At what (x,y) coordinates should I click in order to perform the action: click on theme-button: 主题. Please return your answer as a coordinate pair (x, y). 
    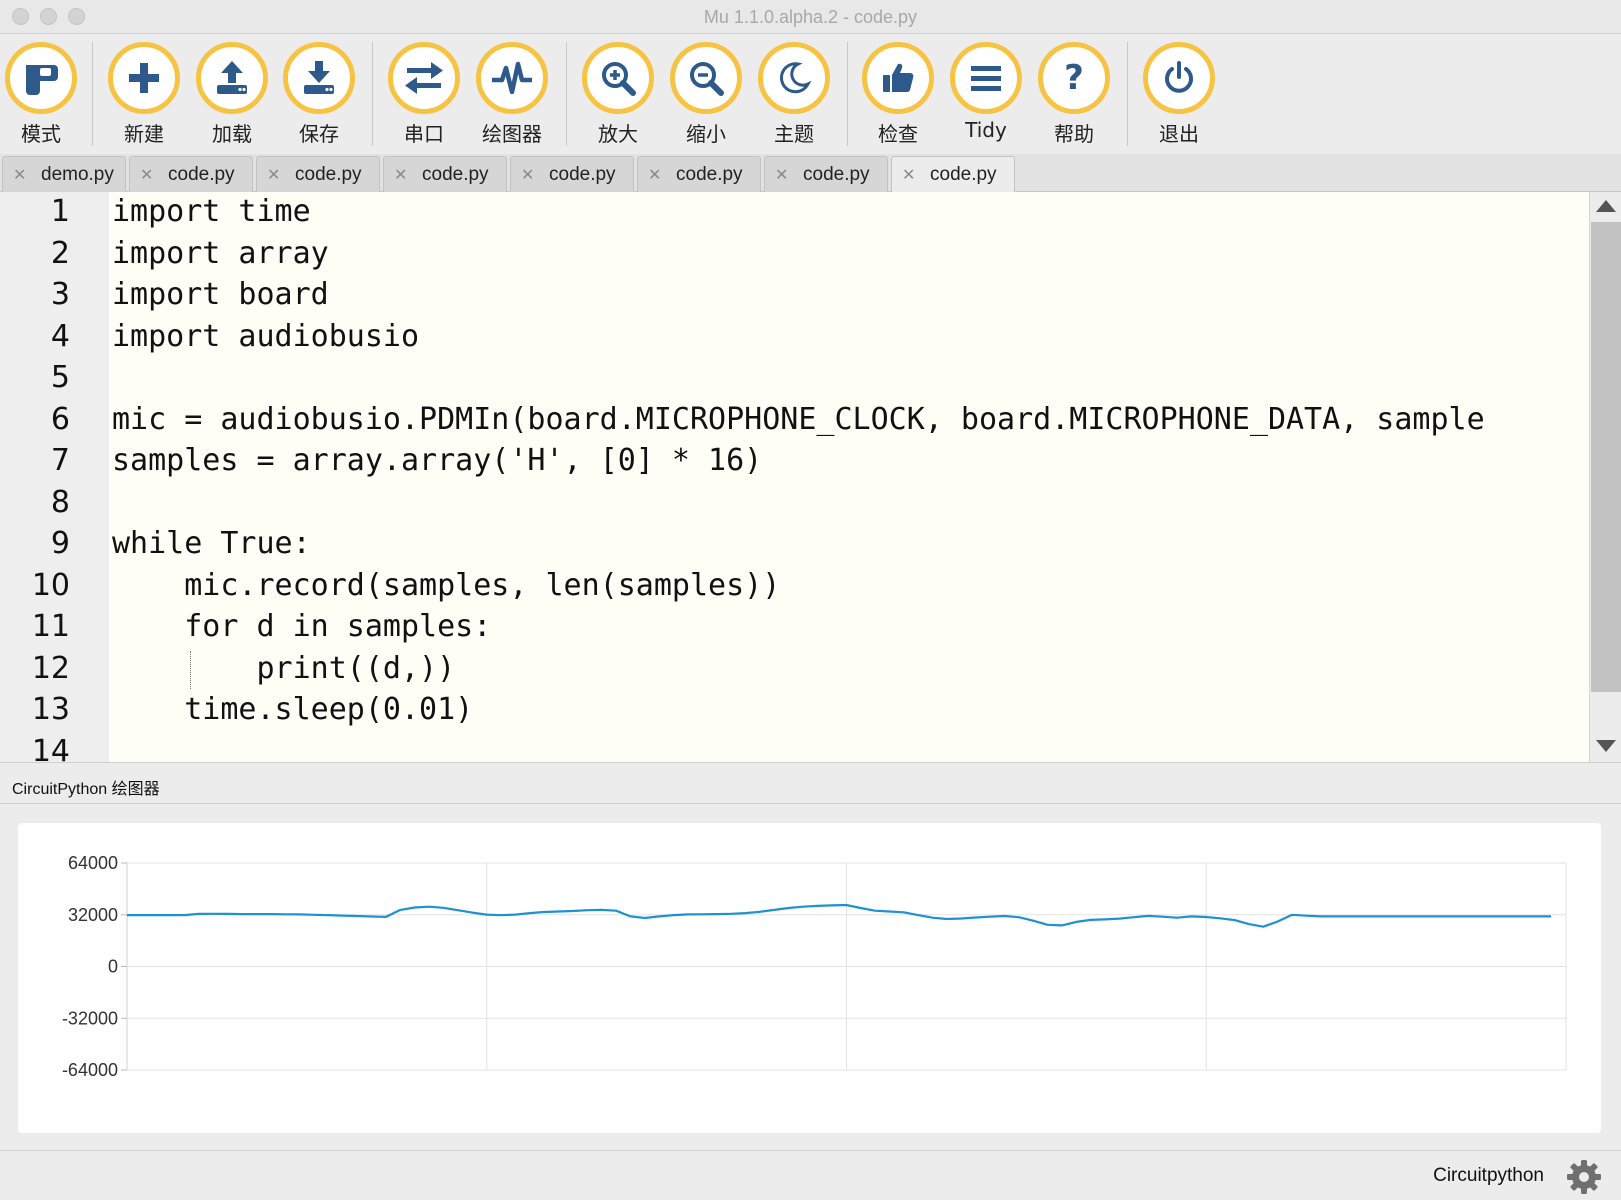
    Looking at the image, I should click on (794, 94).